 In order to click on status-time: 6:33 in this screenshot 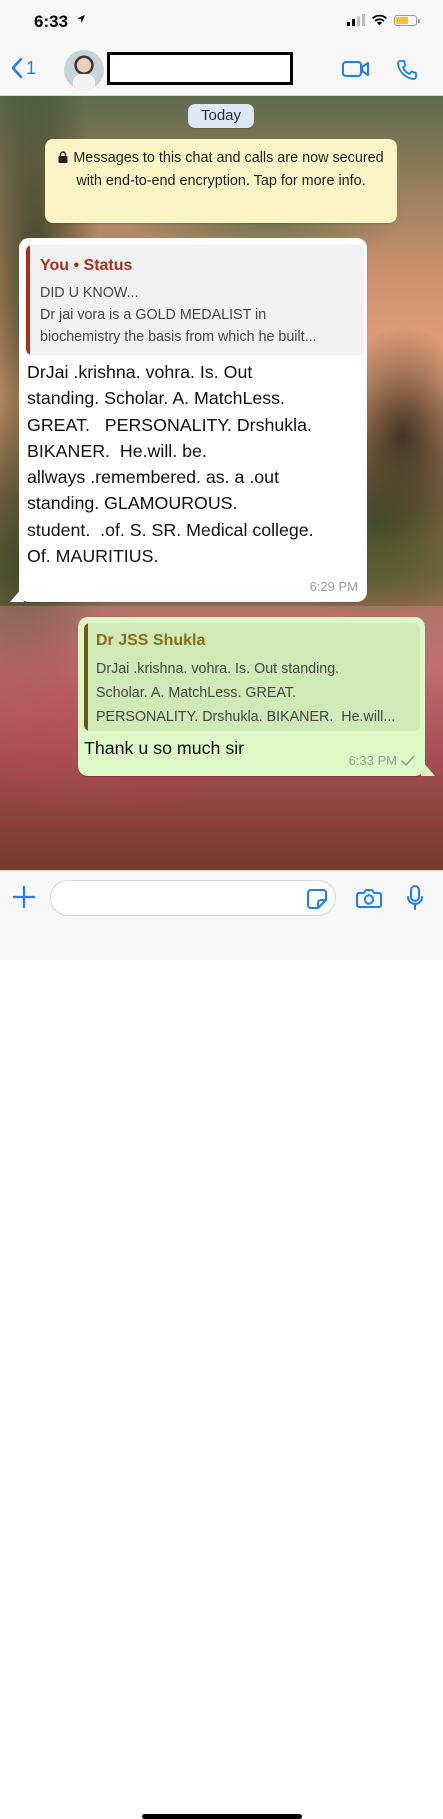, I will do `click(51, 21)`.